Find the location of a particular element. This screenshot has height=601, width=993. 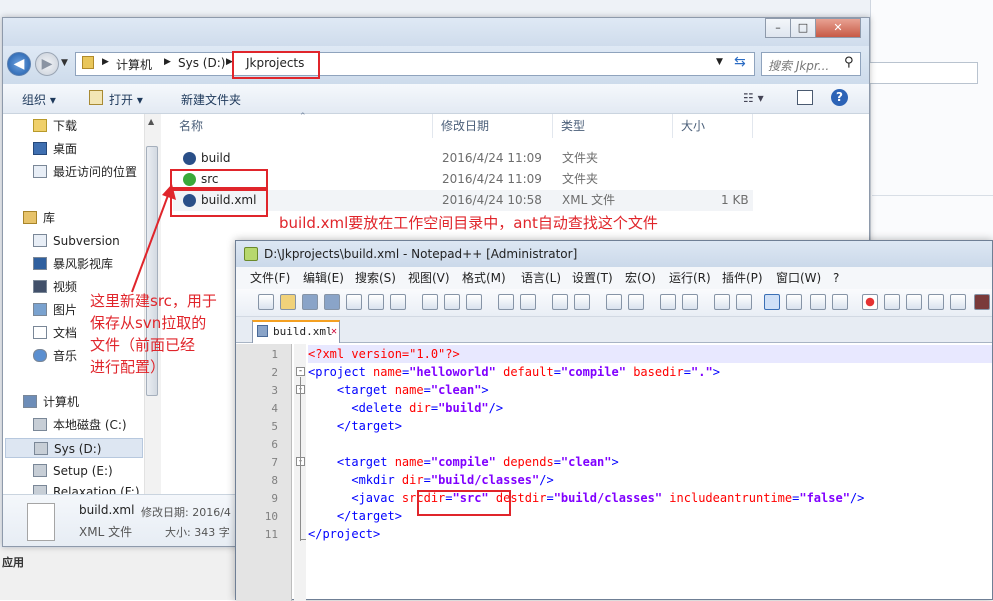

open-button: 打开 ▾ is located at coordinates (126, 99).